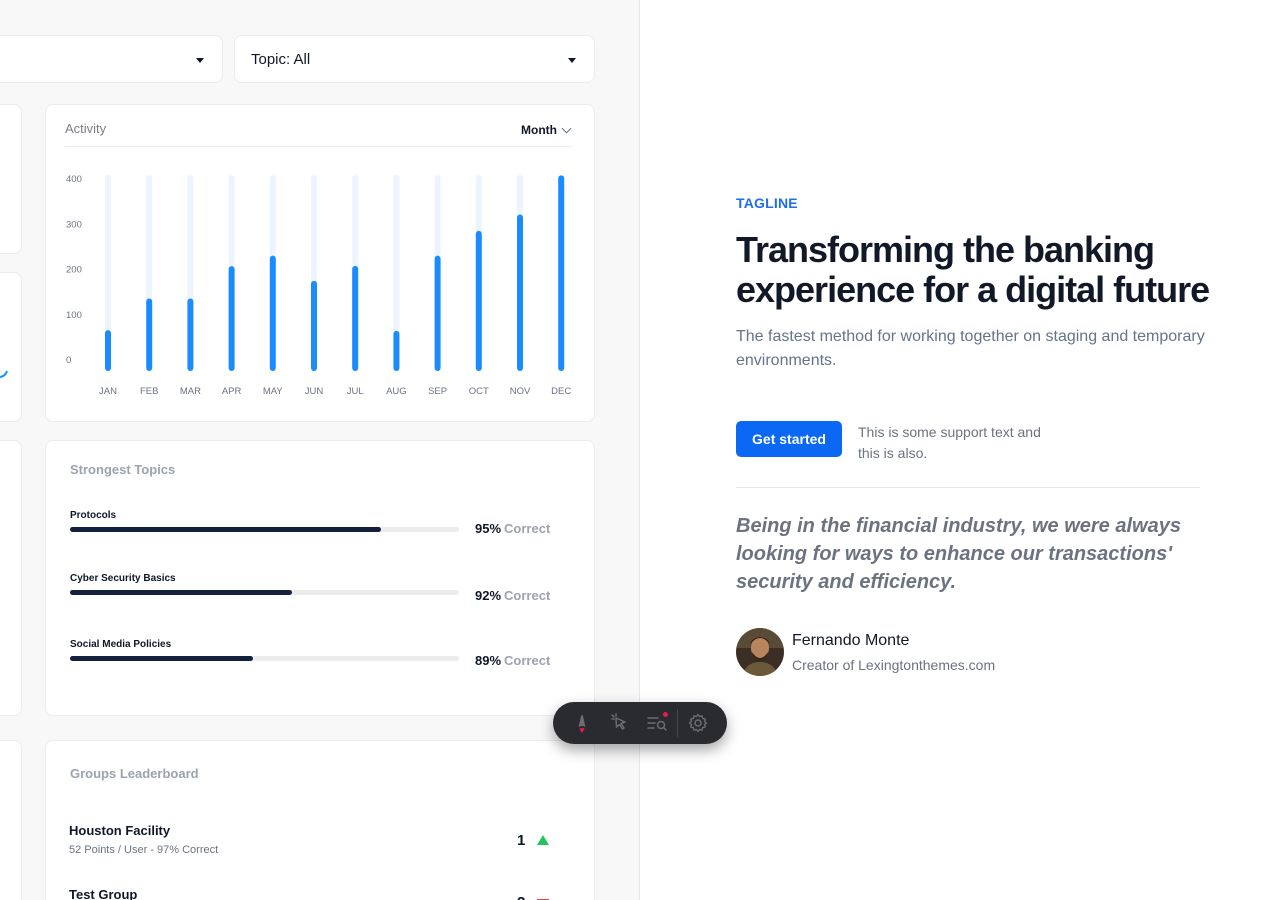 Image resolution: width=1280 pixels, height=900 pixels. What do you see at coordinates (314, 893) in the screenshot?
I see `leaderboard-row: Test Group 2` at bounding box center [314, 893].